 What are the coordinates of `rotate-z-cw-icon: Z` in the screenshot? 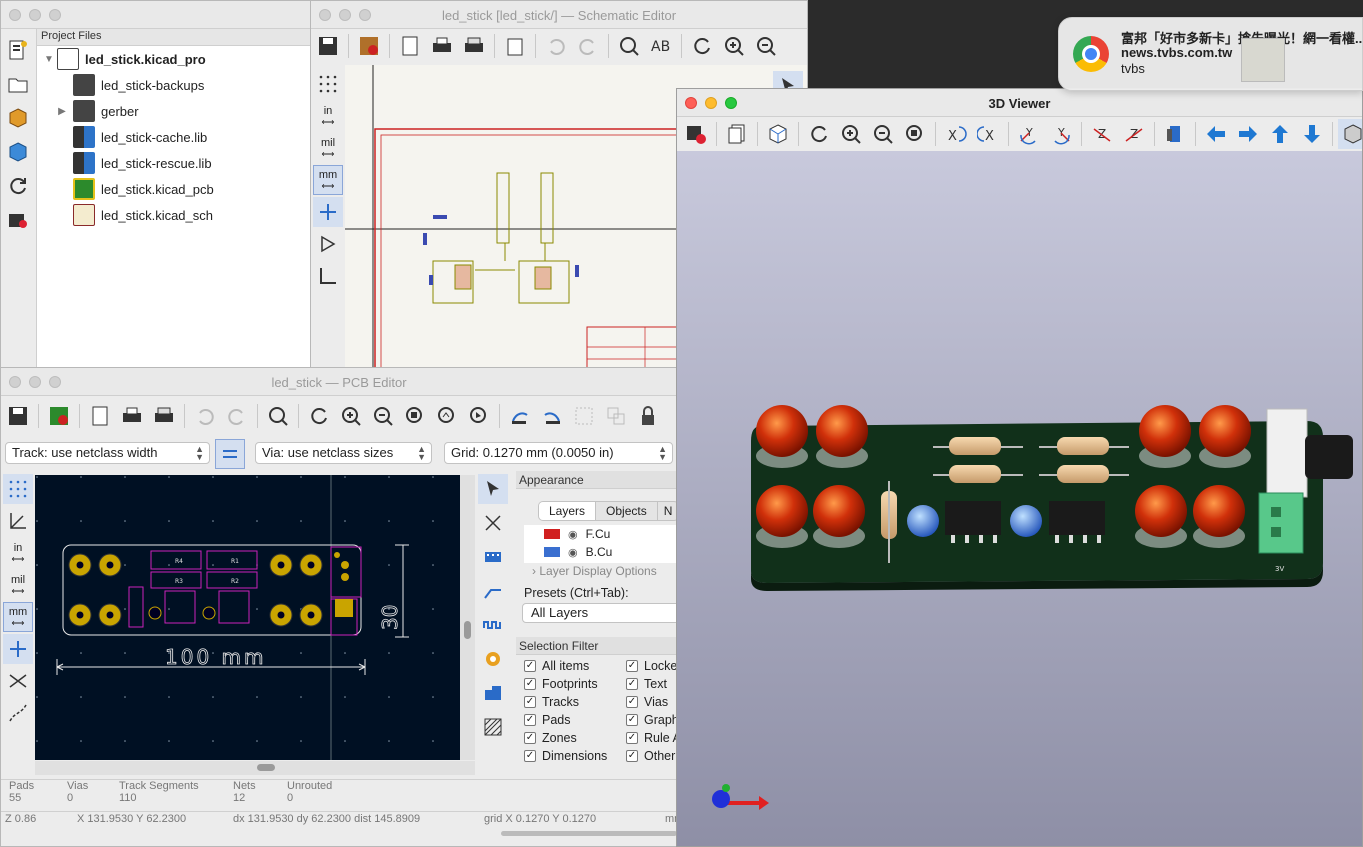 It's located at (1102, 134).